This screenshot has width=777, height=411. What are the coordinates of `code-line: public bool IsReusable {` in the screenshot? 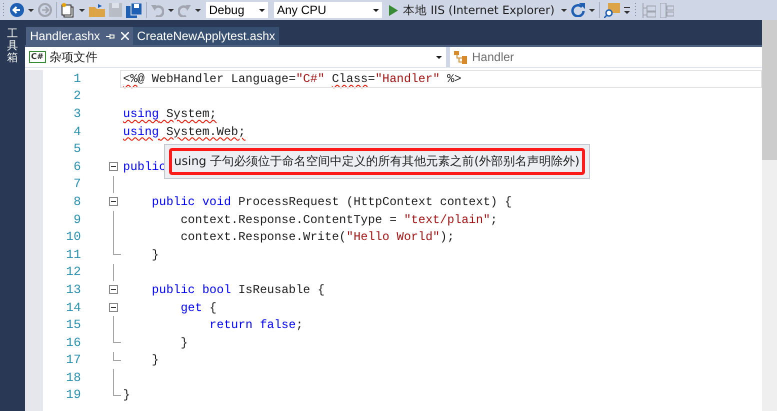 It's located at (238, 290).